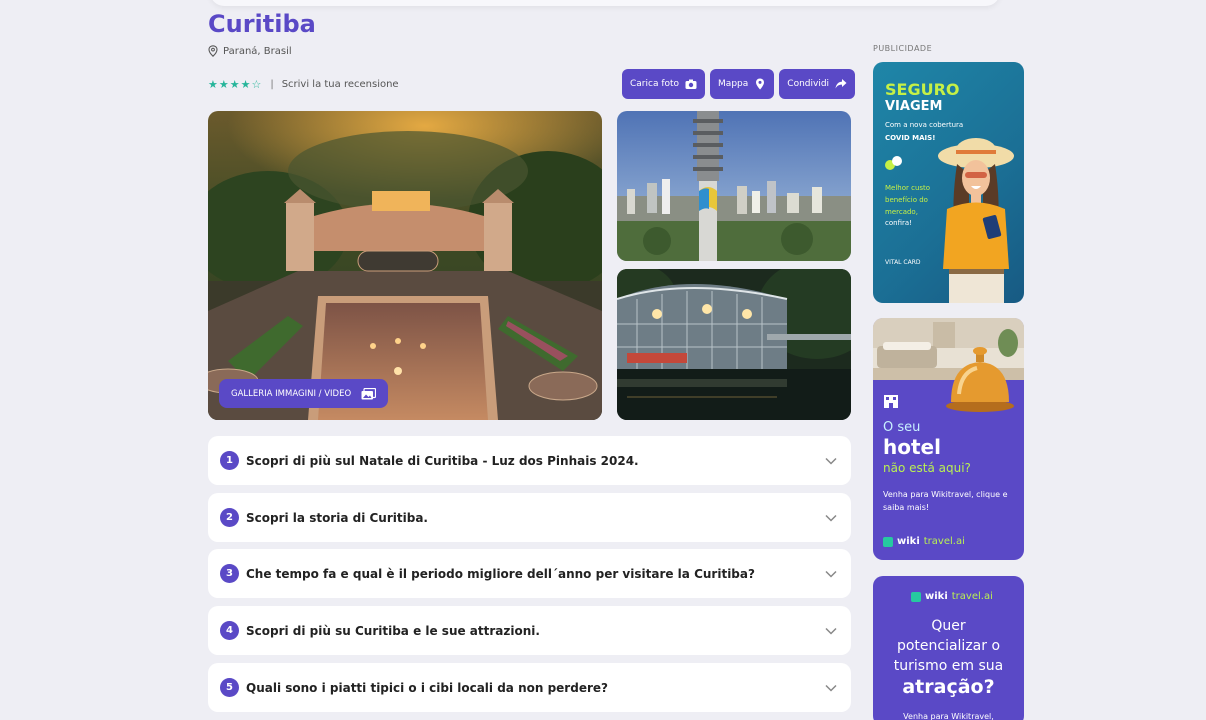  Describe the element at coordinates (369, 393) in the screenshot. I see `gallery-icon` at that location.